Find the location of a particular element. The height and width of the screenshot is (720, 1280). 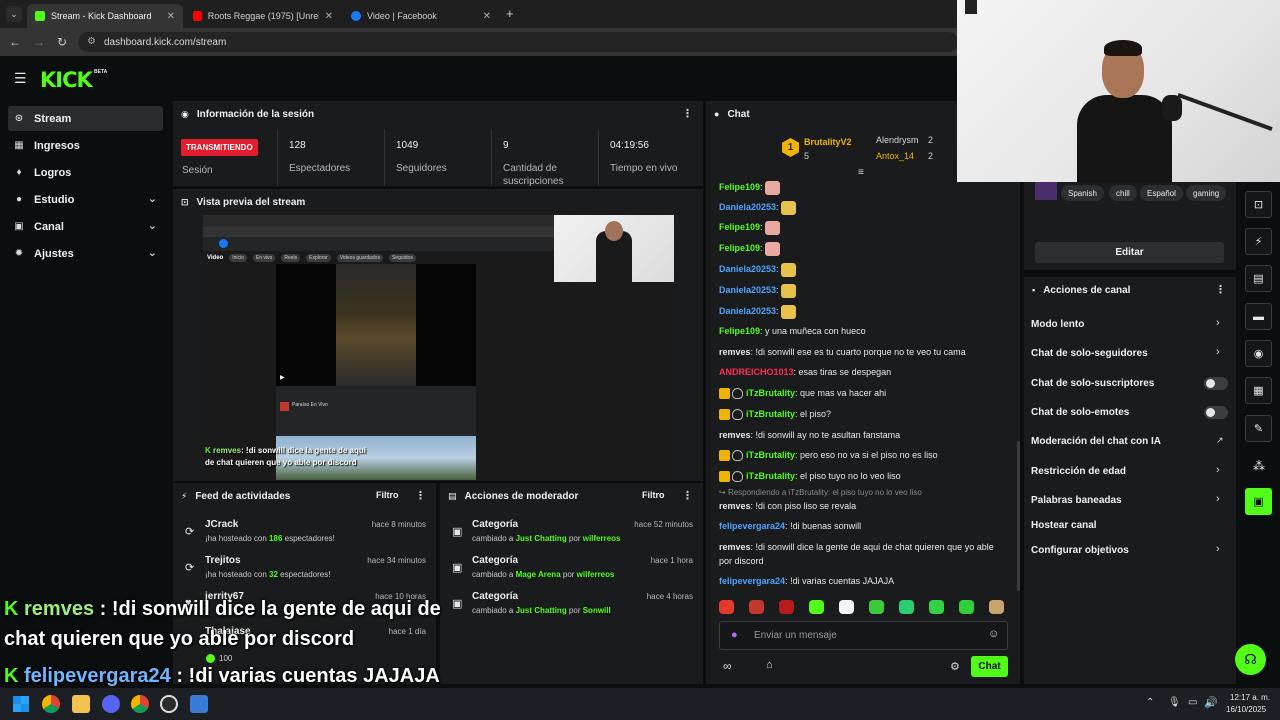

menu-icon: ☰ is located at coordinates (20, 78).